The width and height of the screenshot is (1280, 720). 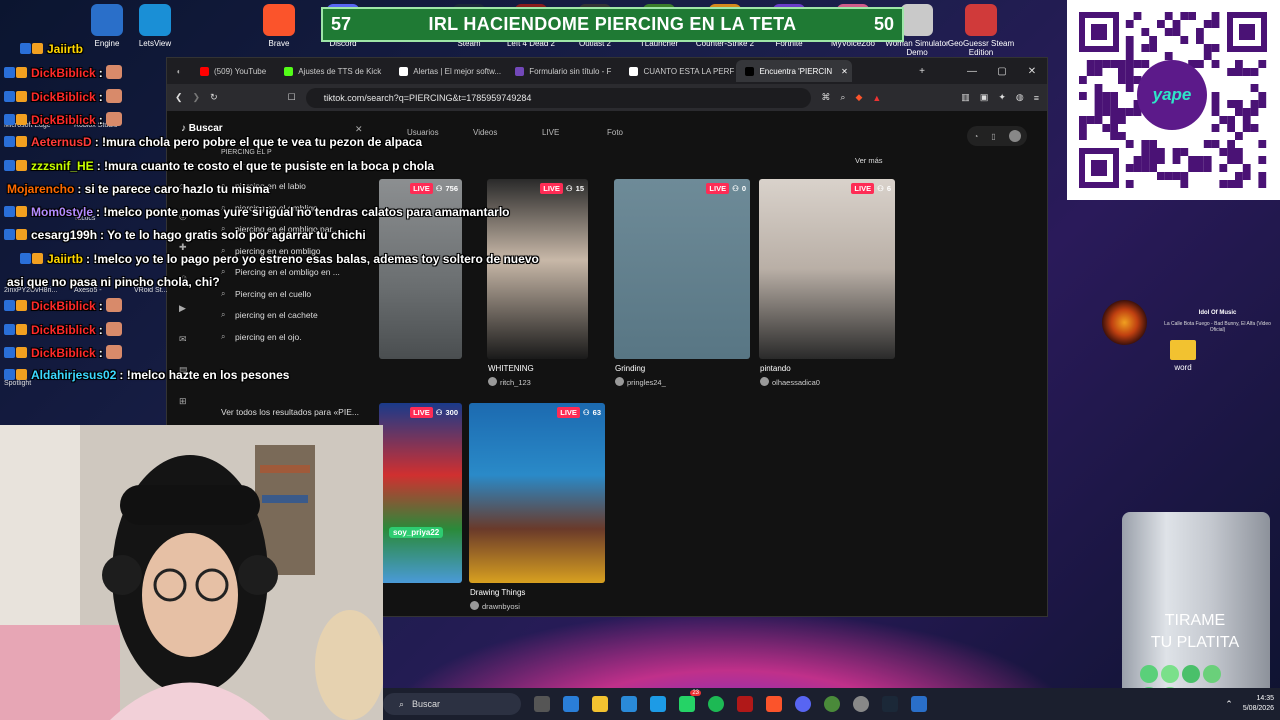 I want to click on live-card: LIVE ⚇ 0, so click(x=682, y=269).